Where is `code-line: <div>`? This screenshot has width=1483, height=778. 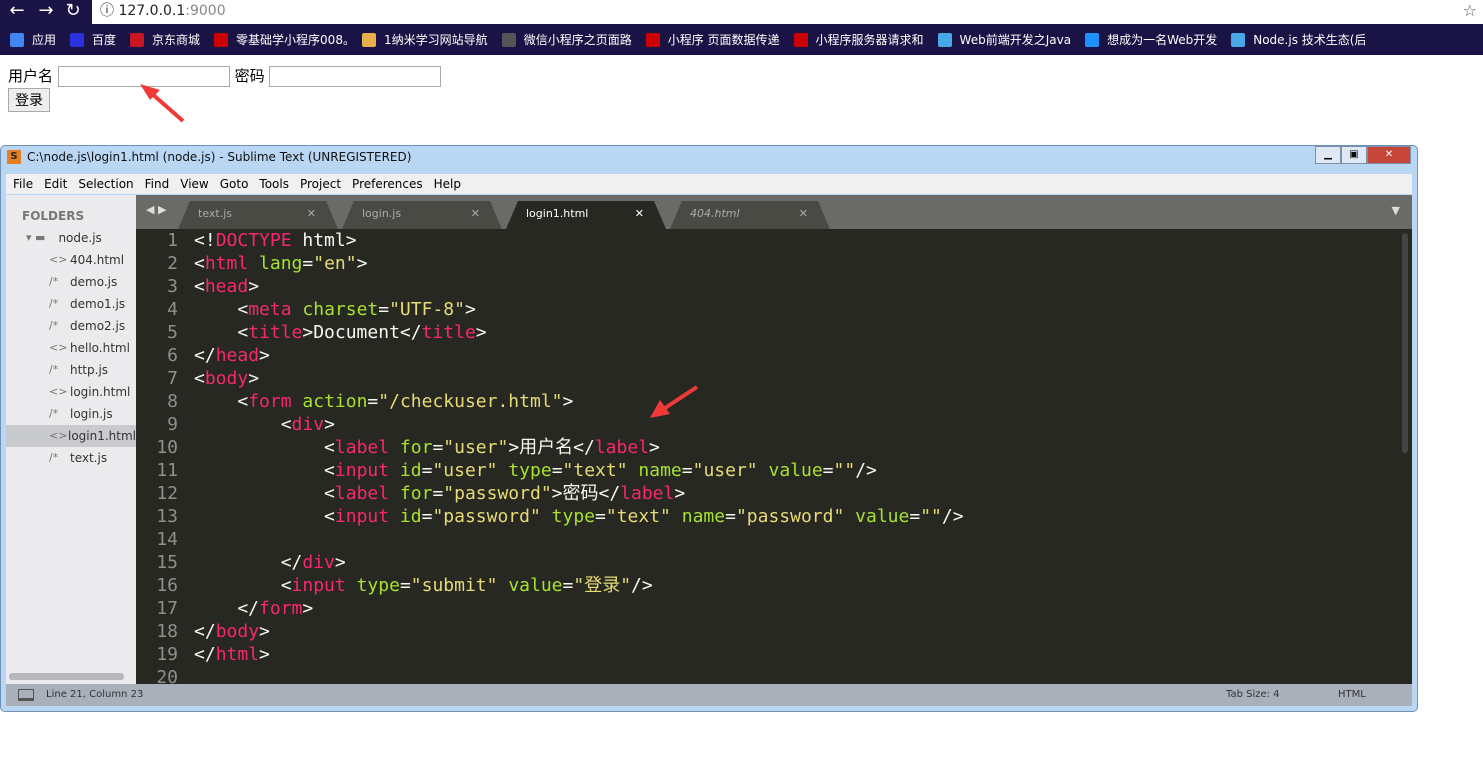
code-line: <div> is located at coordinates (264, 424).